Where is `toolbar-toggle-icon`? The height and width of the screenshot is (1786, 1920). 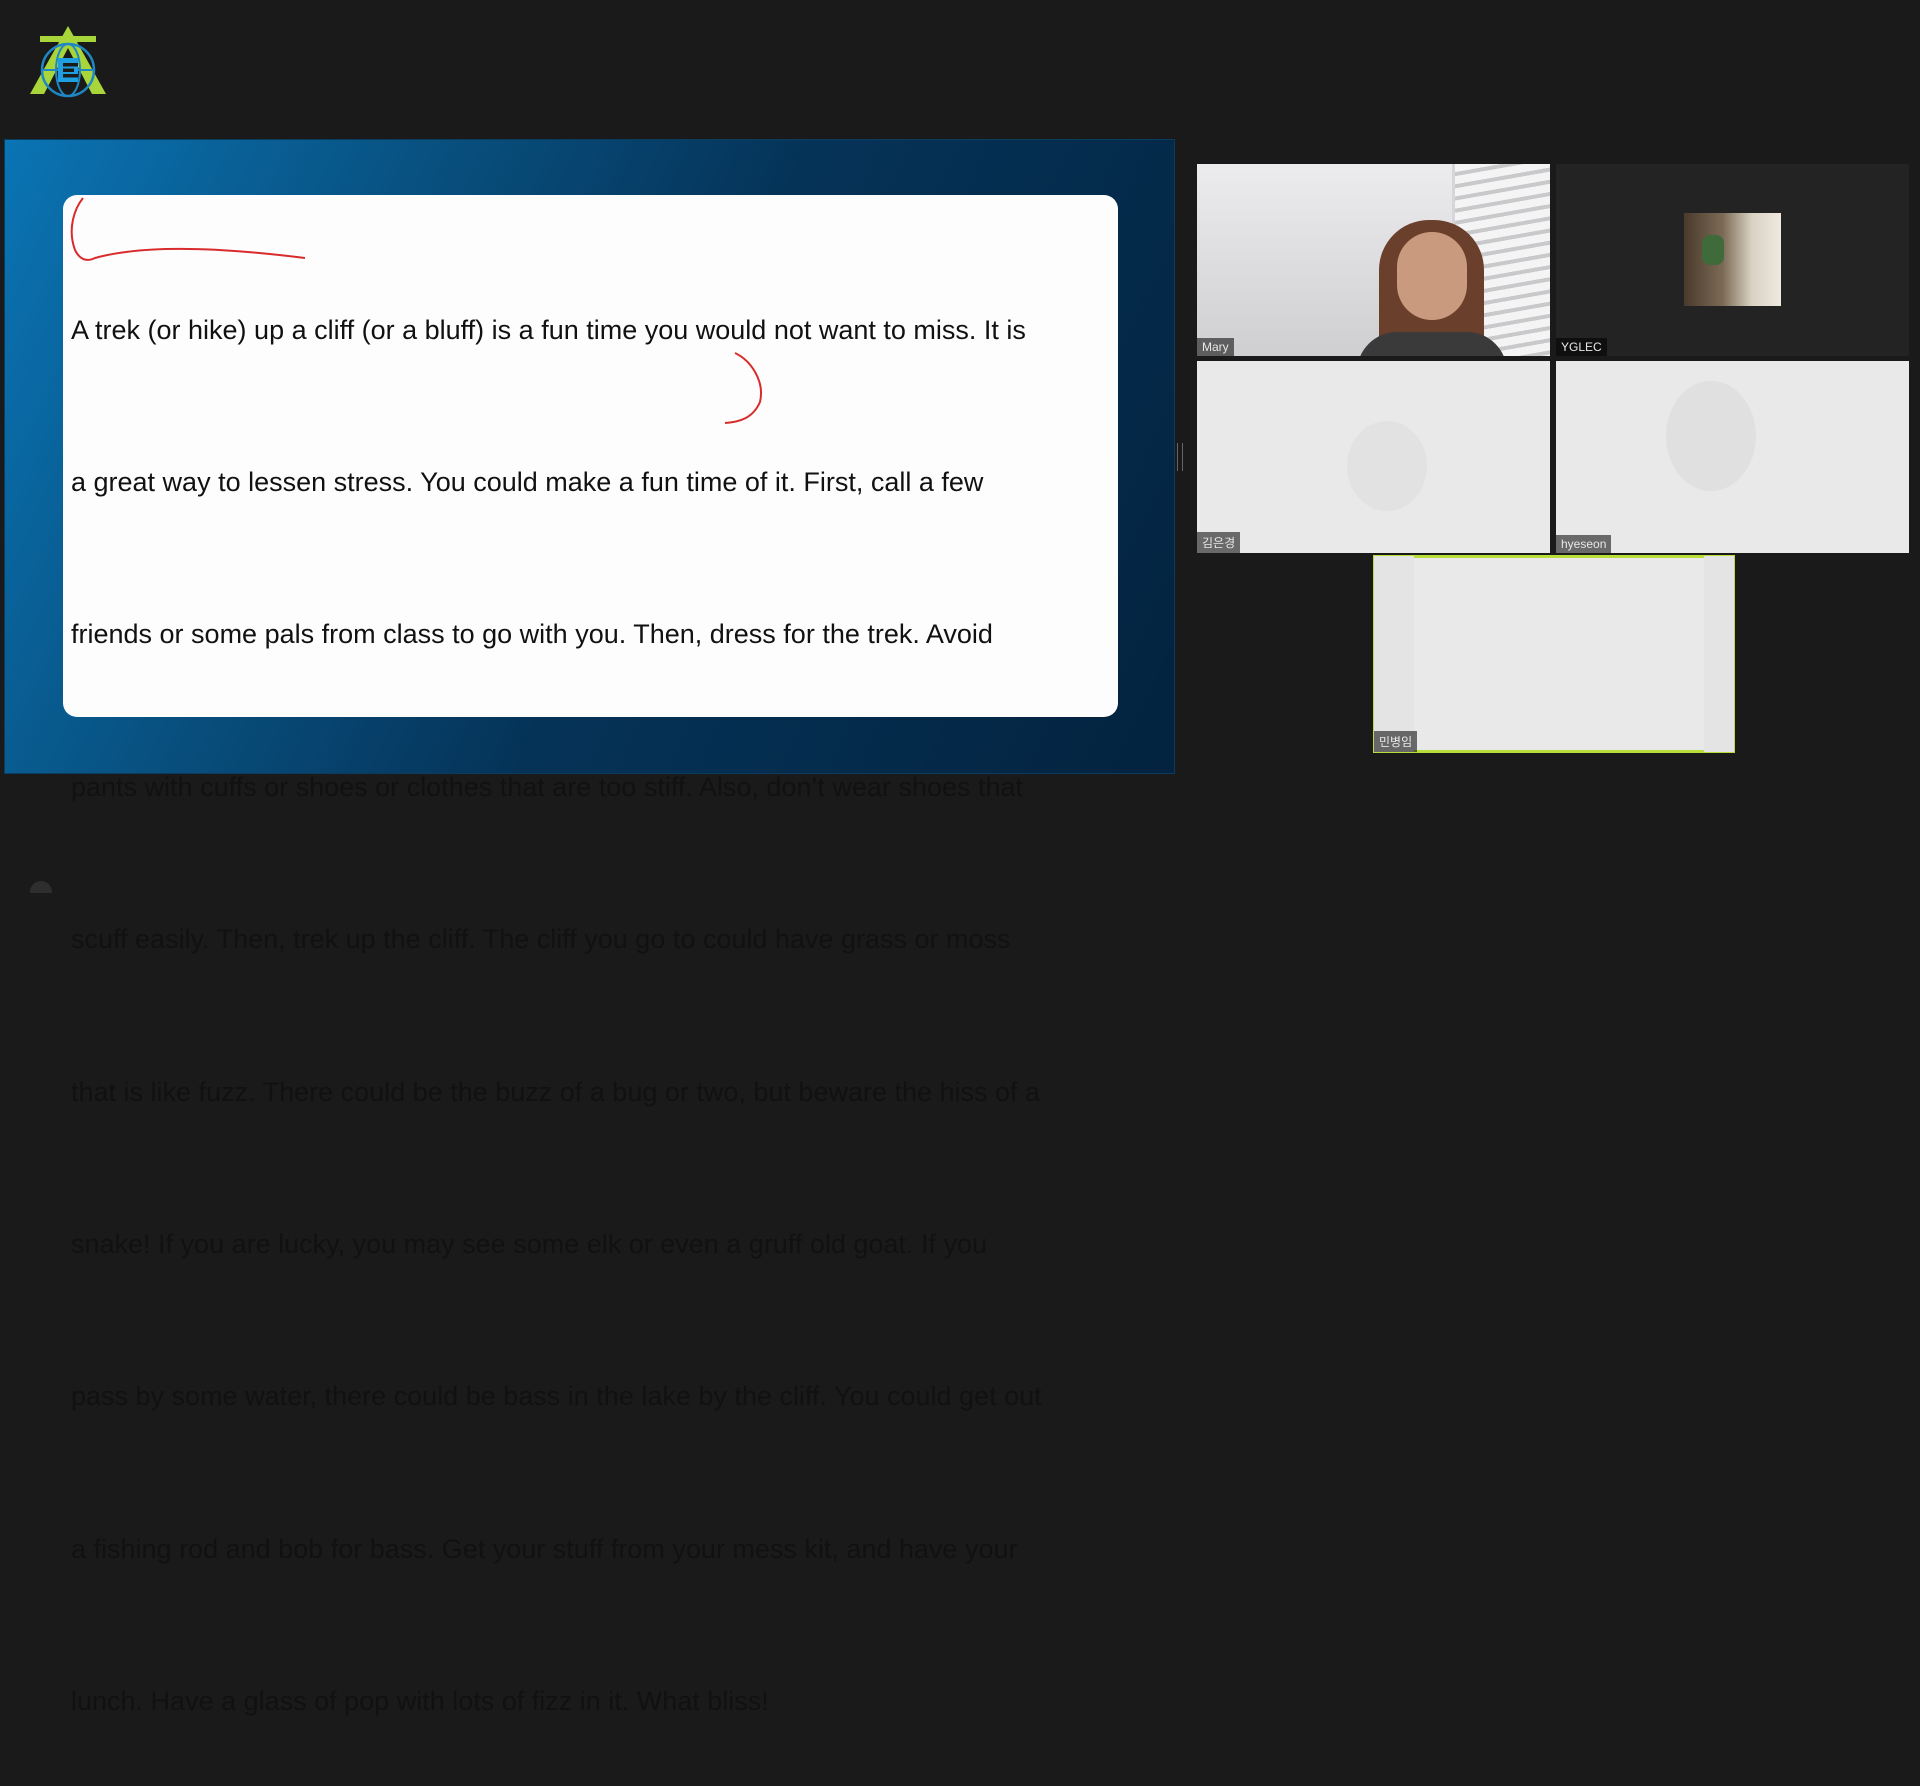
toolbar-toggle-icon is located at coordinates (41, 887).